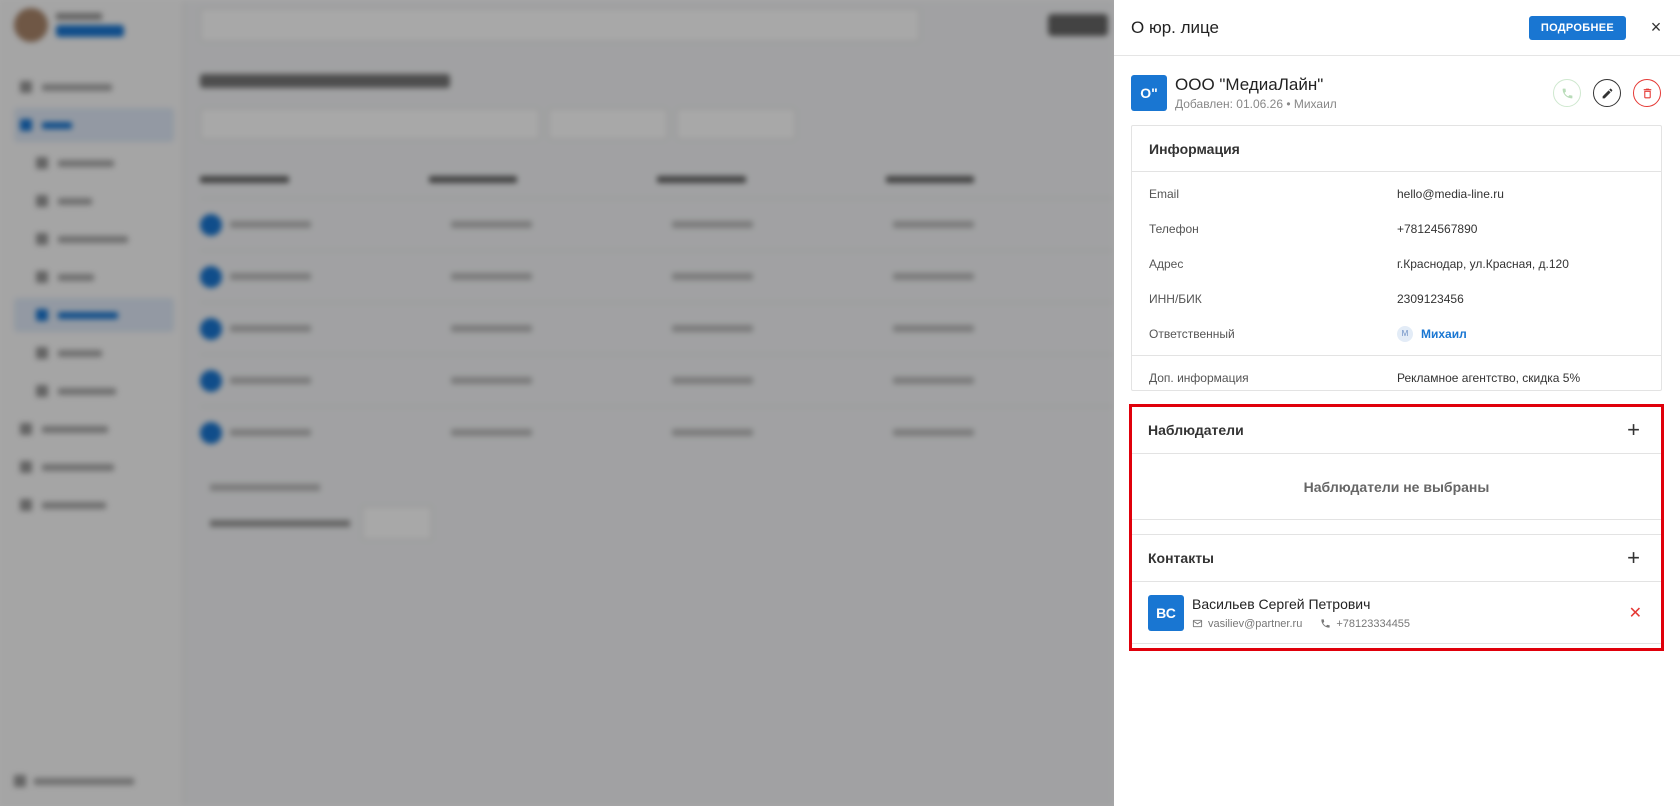 The image size is (1680, 806). I want to click on info-row-inn: ИНН/БИК 2309123456, so click(1396, 298).